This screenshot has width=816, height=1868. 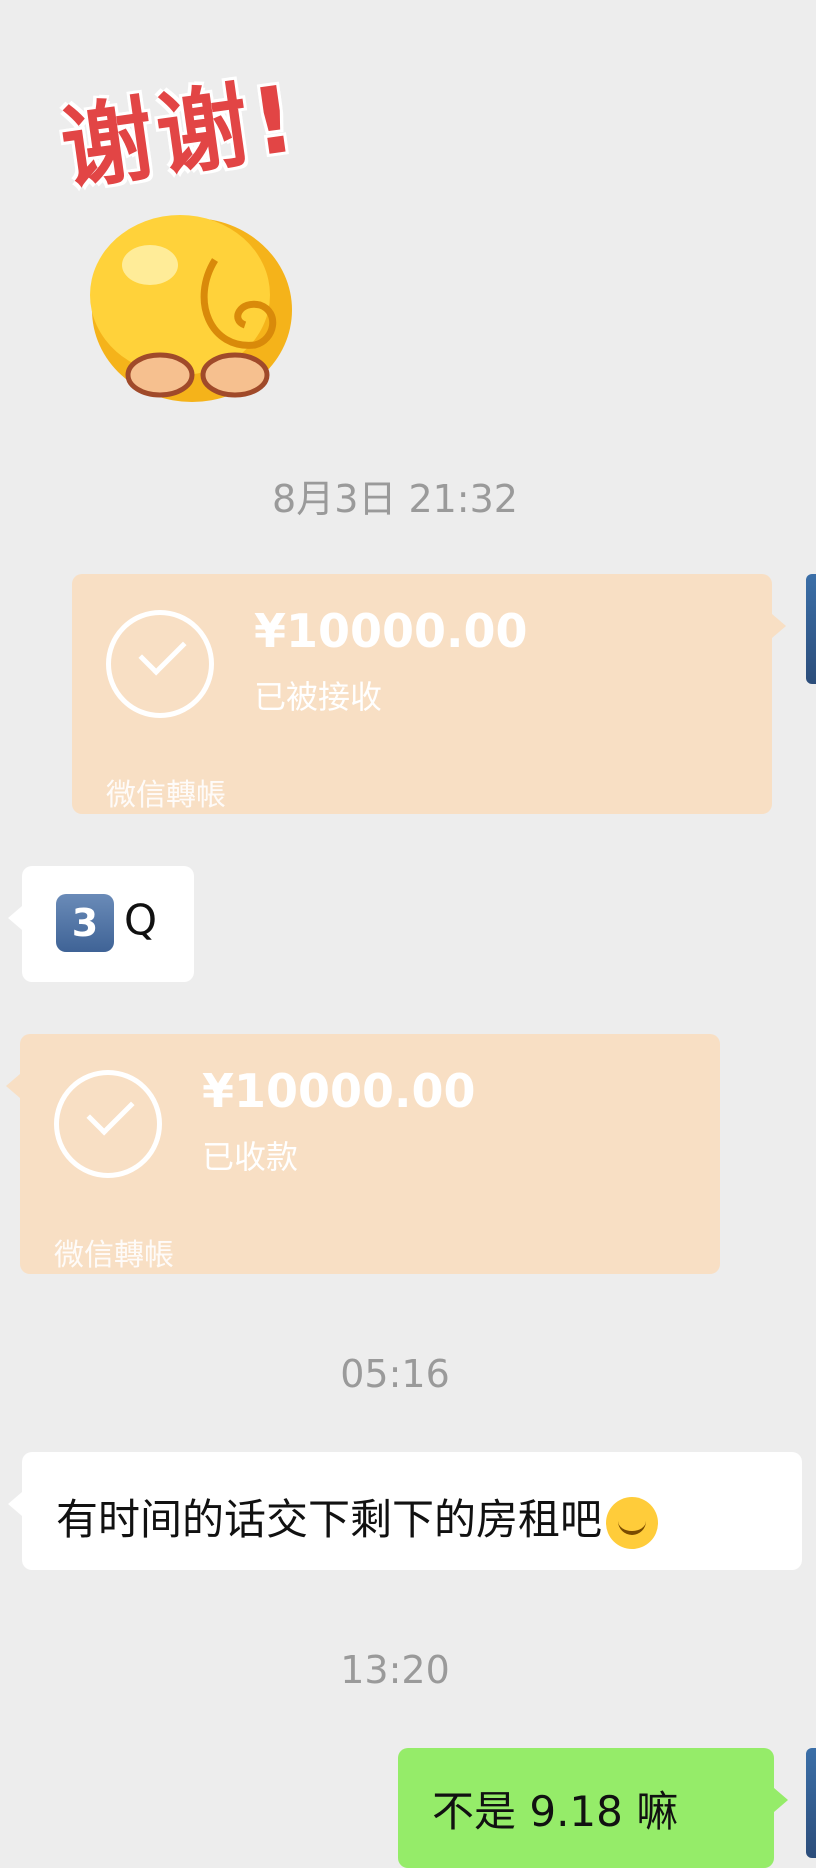 What do you see at coordinates (250, 1157) in the screenshot?
I see `transfer-status: 已收款` at bounding box center [250, 1157].